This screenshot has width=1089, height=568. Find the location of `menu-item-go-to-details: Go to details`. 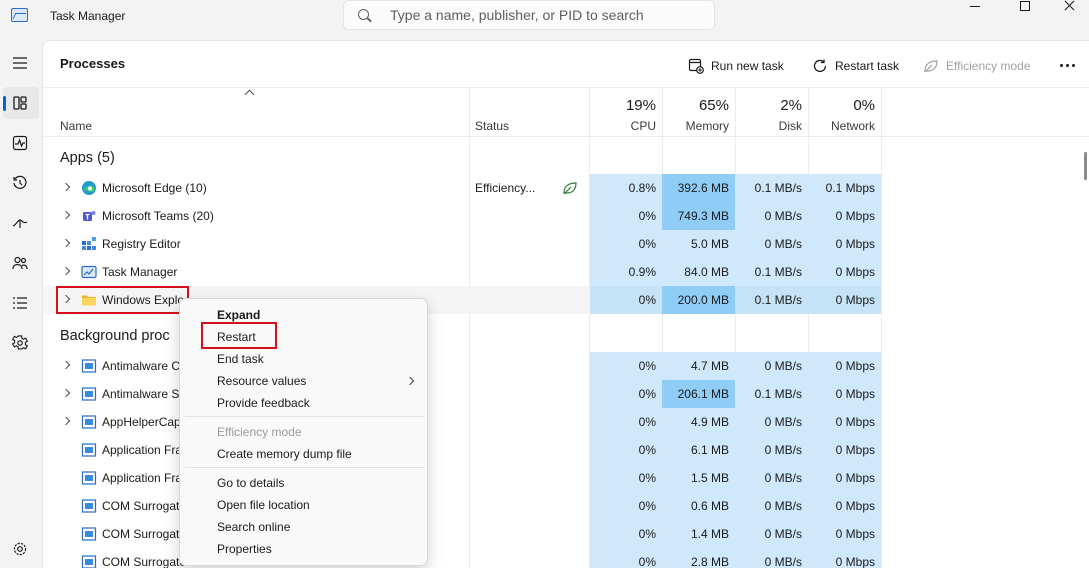

menu-item-go-to-details: Go to details is located at coordinates (250, 483).